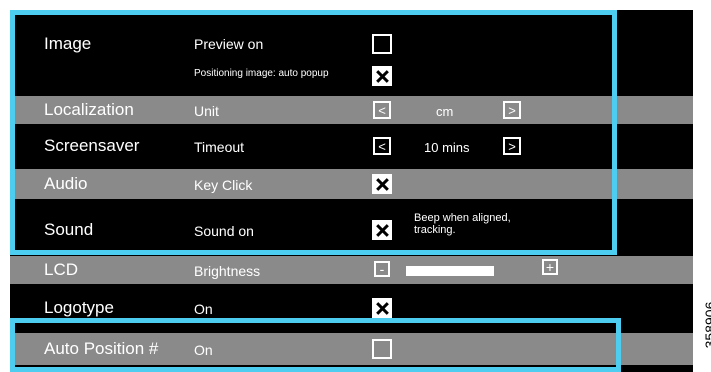  Describe the element at coordinates (79, 307) in the screenshot. I see `category-logotype: Logotype` at that location.